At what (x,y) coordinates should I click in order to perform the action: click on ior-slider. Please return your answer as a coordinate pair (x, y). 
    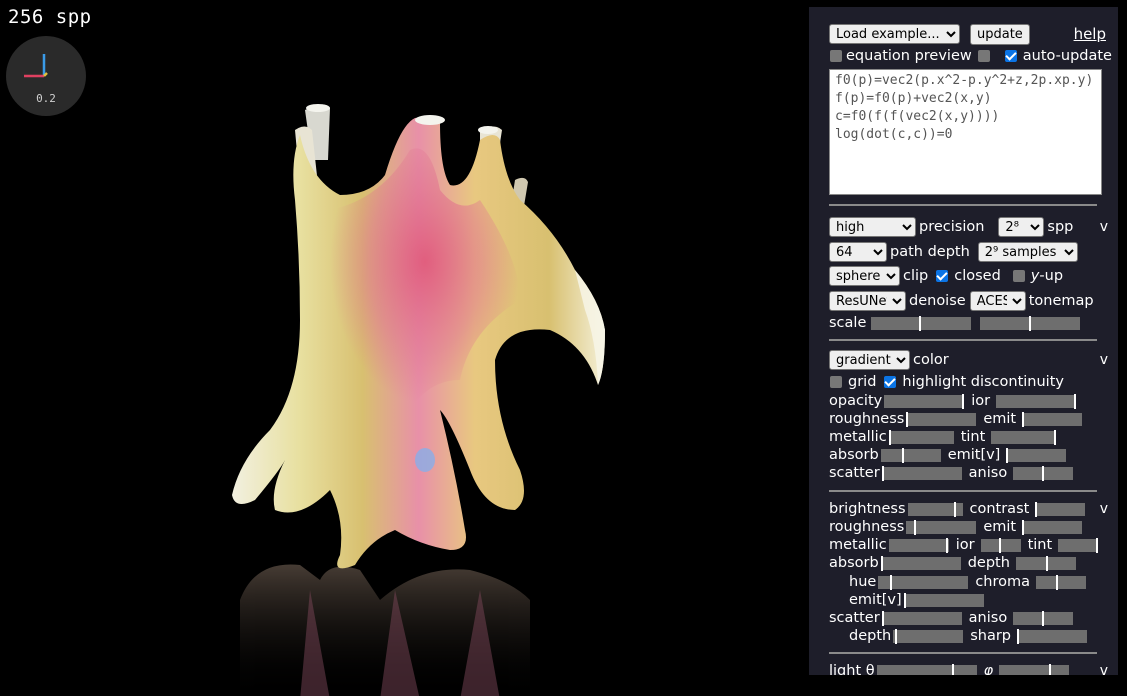
    Looking at the image, I should click on (1036, 401).